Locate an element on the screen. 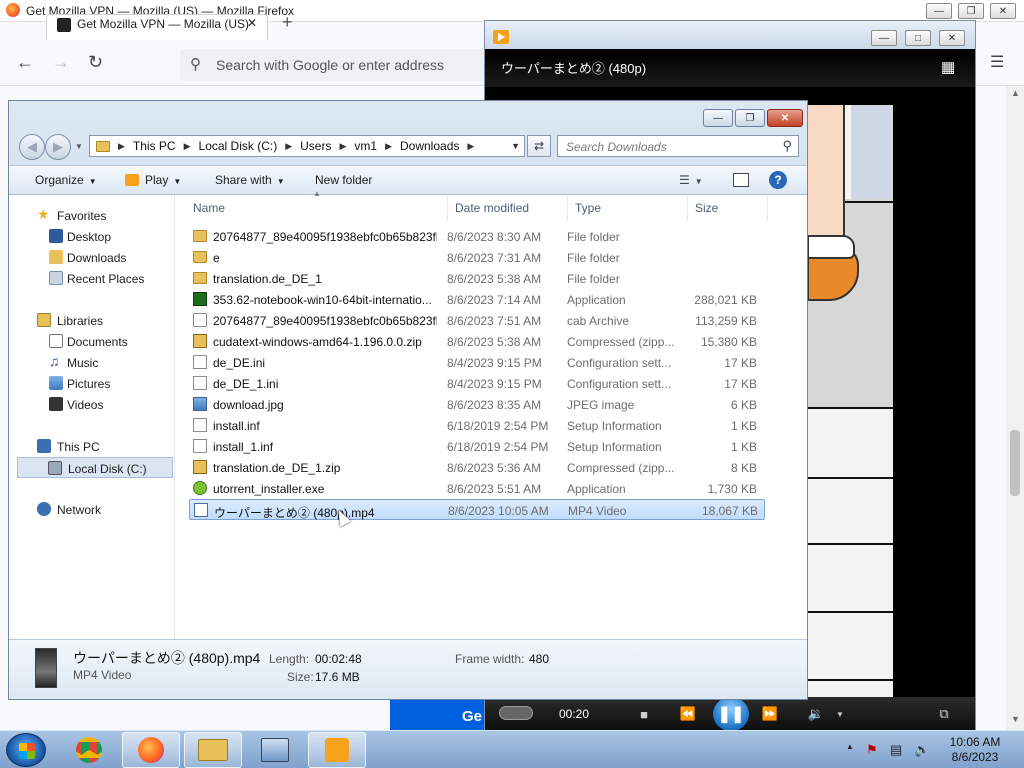 This screenshot has height=768, width=1024. search-input: Search Downloads ⚲ is located at coordinates (678, 146).